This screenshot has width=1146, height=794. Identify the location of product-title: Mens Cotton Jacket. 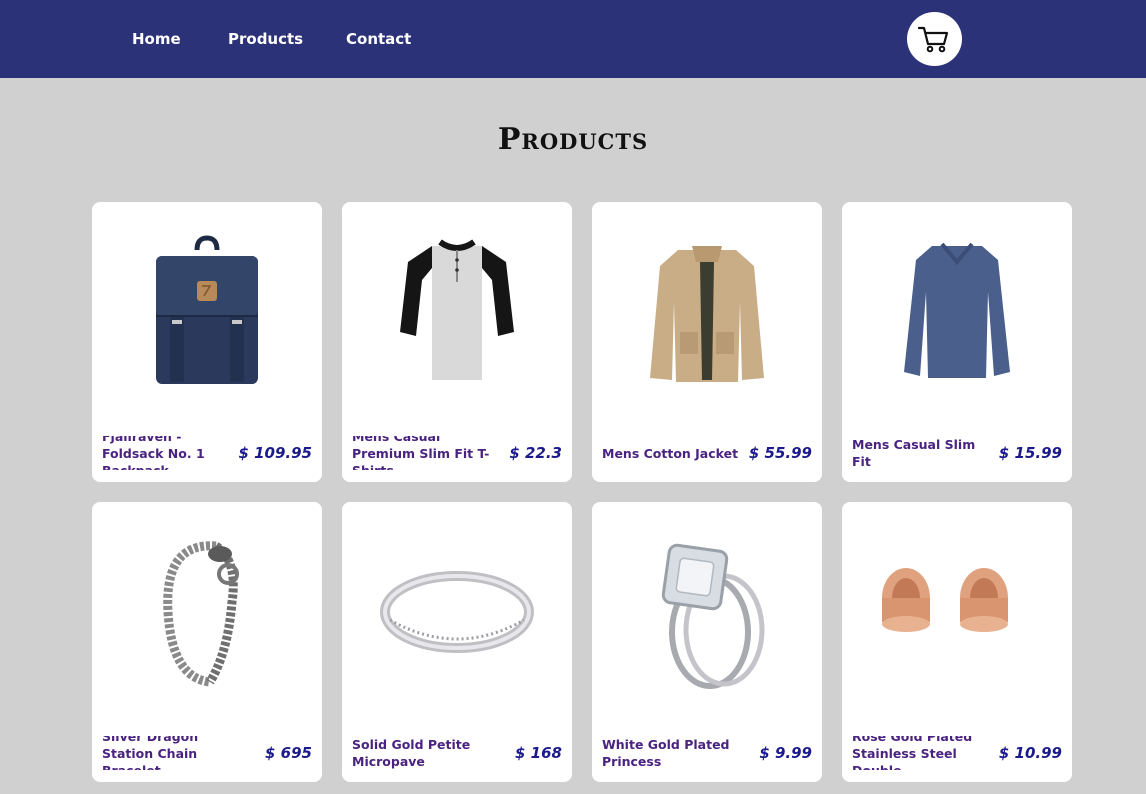
(670, 453).